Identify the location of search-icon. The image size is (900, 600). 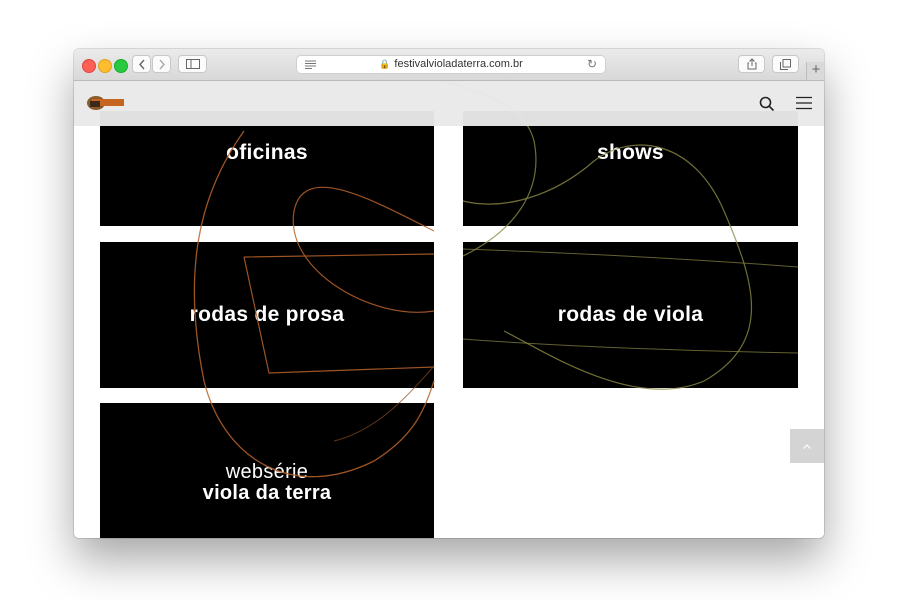
(767, 104).